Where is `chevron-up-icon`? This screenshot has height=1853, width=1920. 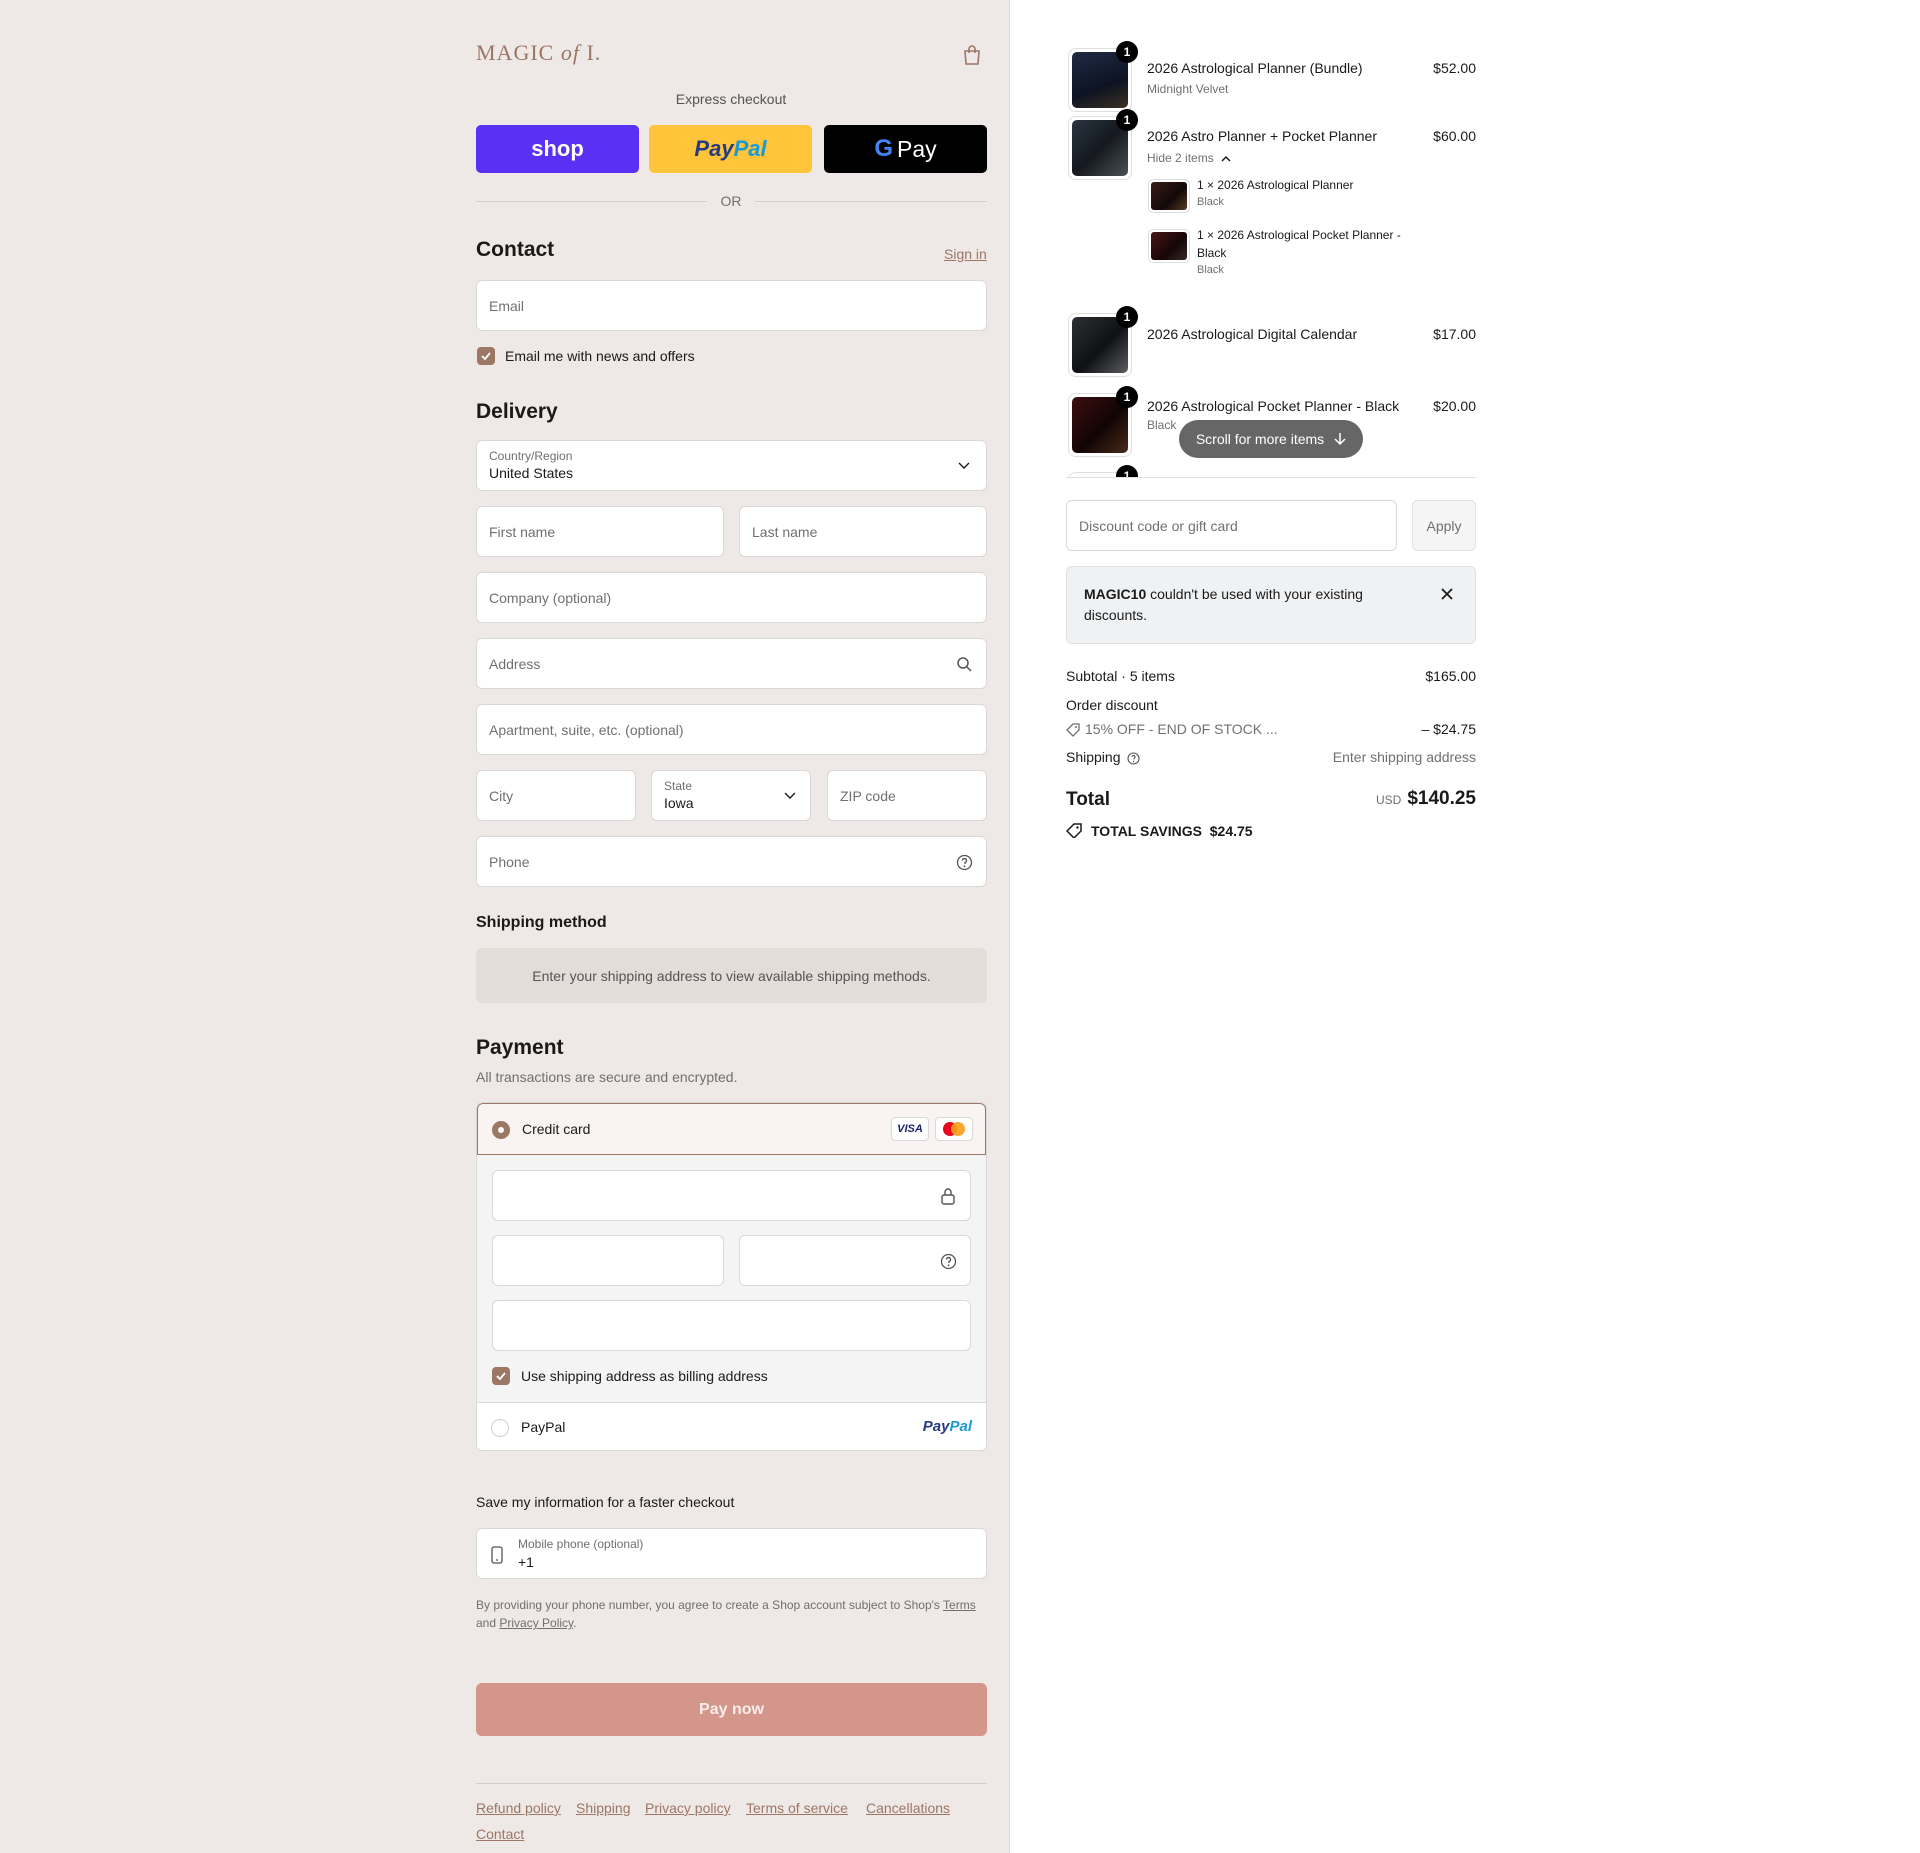 chevron-up-icon is located at coordinates (1226, 158).